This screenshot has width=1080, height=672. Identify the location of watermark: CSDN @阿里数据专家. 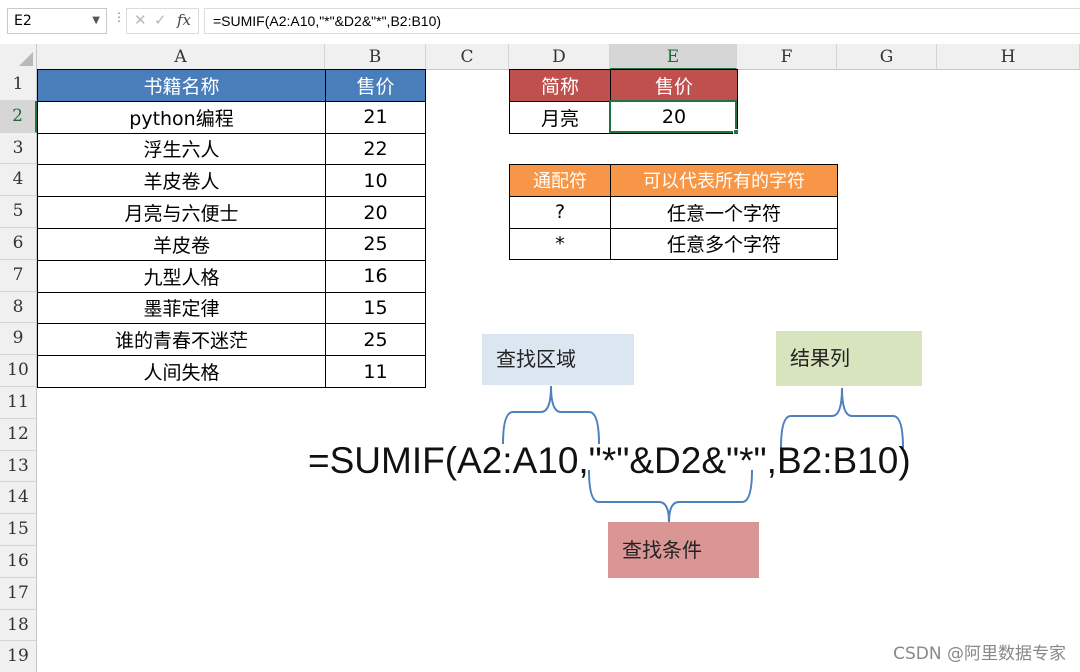
(979, 654).